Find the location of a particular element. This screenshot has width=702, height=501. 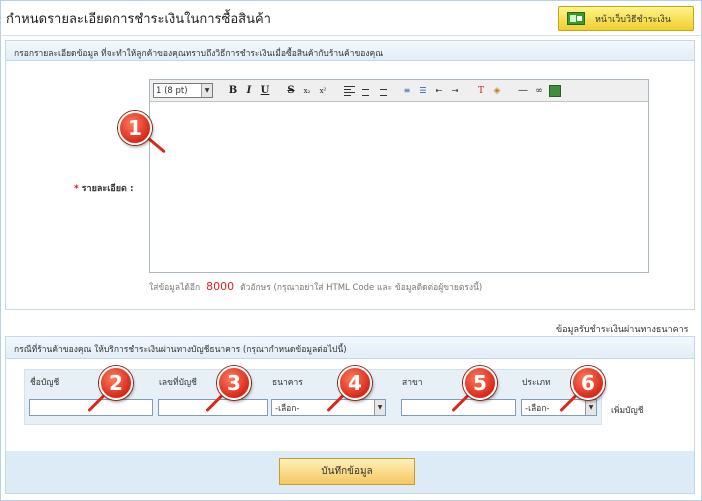

font-size-select: 1 (8 pt) ▼ is located at coordinates (183, 90).